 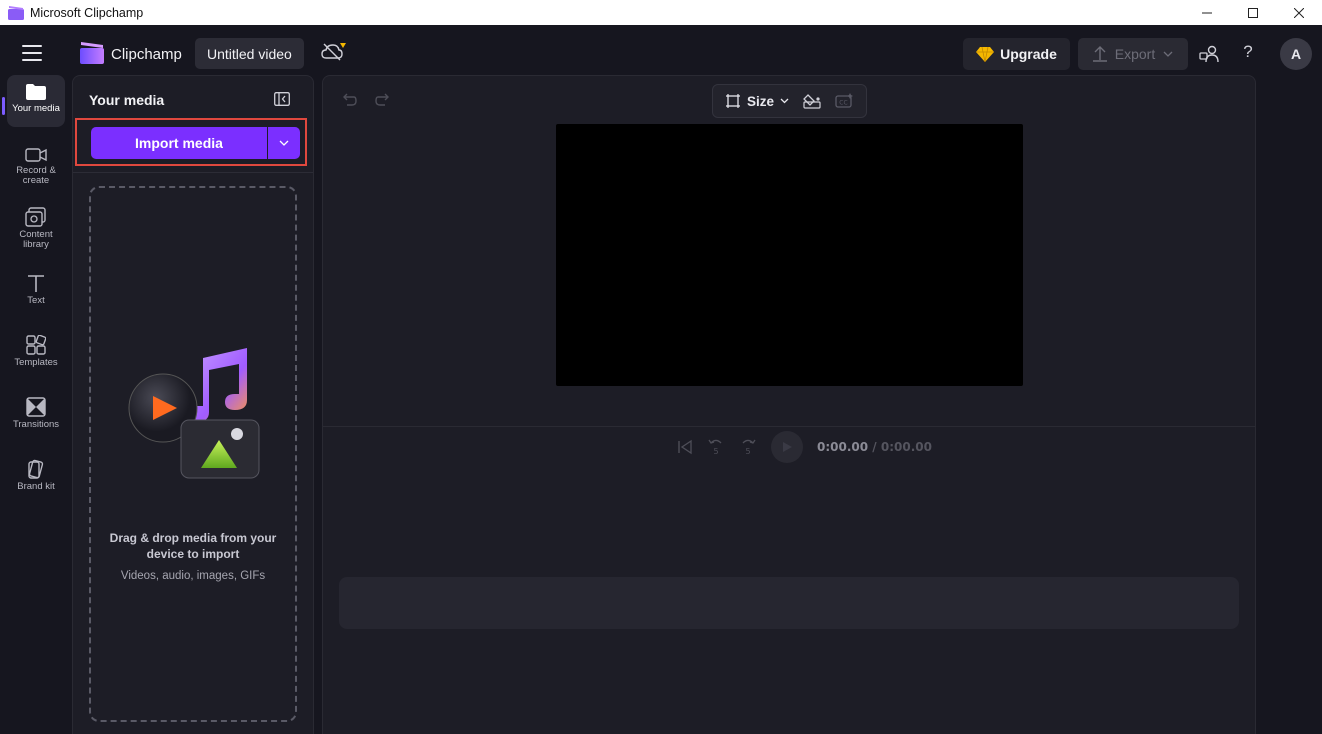 I want to click on timeline-track, so click(x=789, y=603).